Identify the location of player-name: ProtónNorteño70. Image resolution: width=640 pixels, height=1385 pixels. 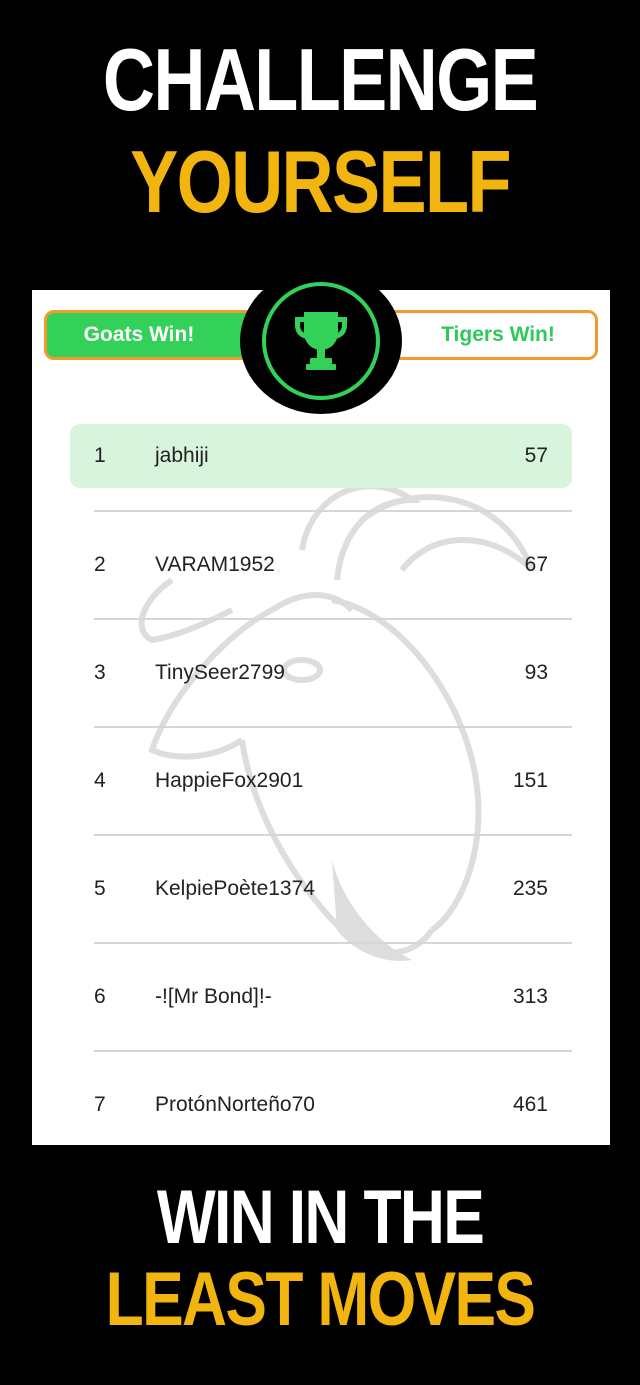
(235, 1104).